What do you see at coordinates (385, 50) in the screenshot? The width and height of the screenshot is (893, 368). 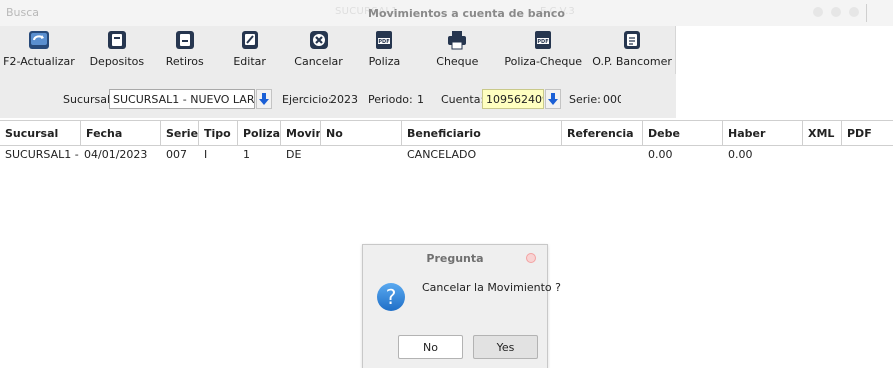 I see `poliza-button: PDF Poliza` at bounding box center [385, 50].